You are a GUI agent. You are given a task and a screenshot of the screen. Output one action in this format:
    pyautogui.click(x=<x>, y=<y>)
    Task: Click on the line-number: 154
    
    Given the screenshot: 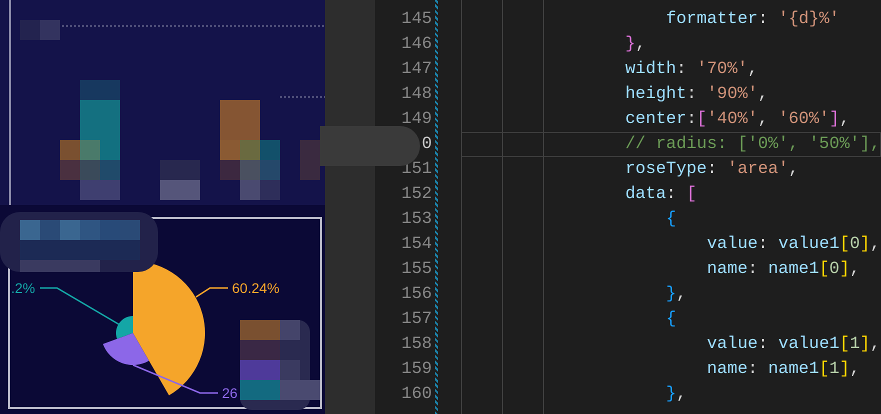 What is the action you would take?
    pyautogui.click(x=416, y=245)
    